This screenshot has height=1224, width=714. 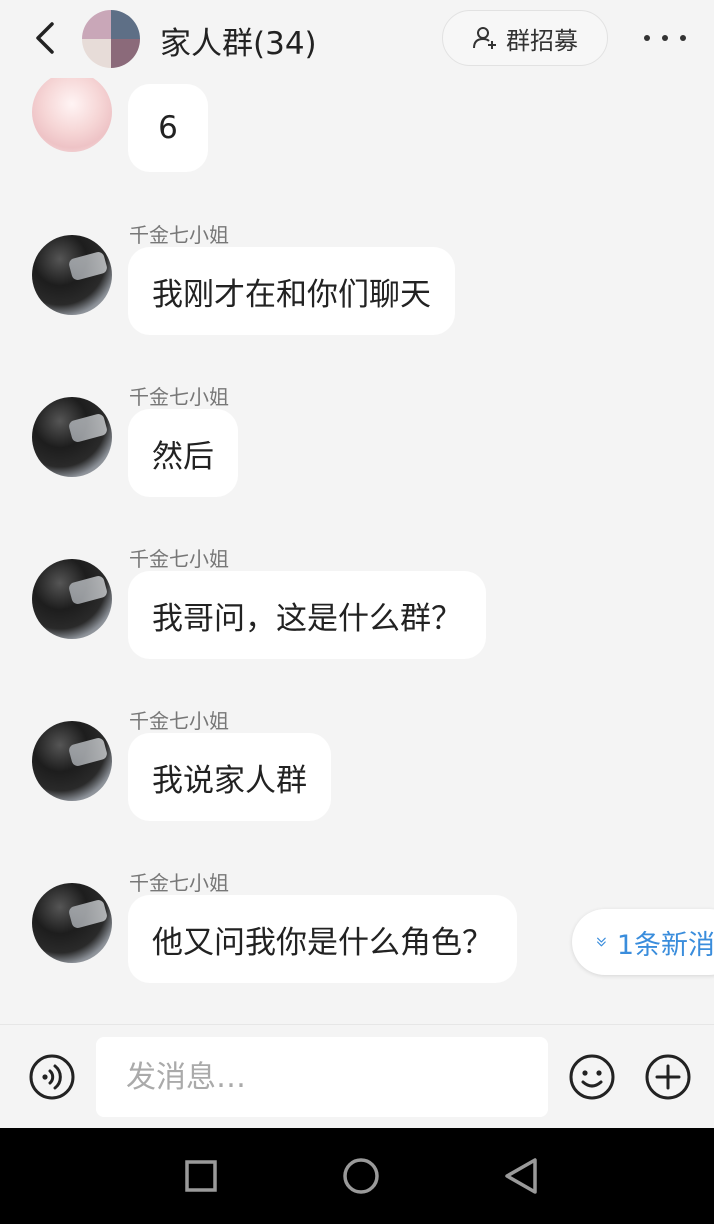 I want to click on home-button, so click(x=361, y=1176).